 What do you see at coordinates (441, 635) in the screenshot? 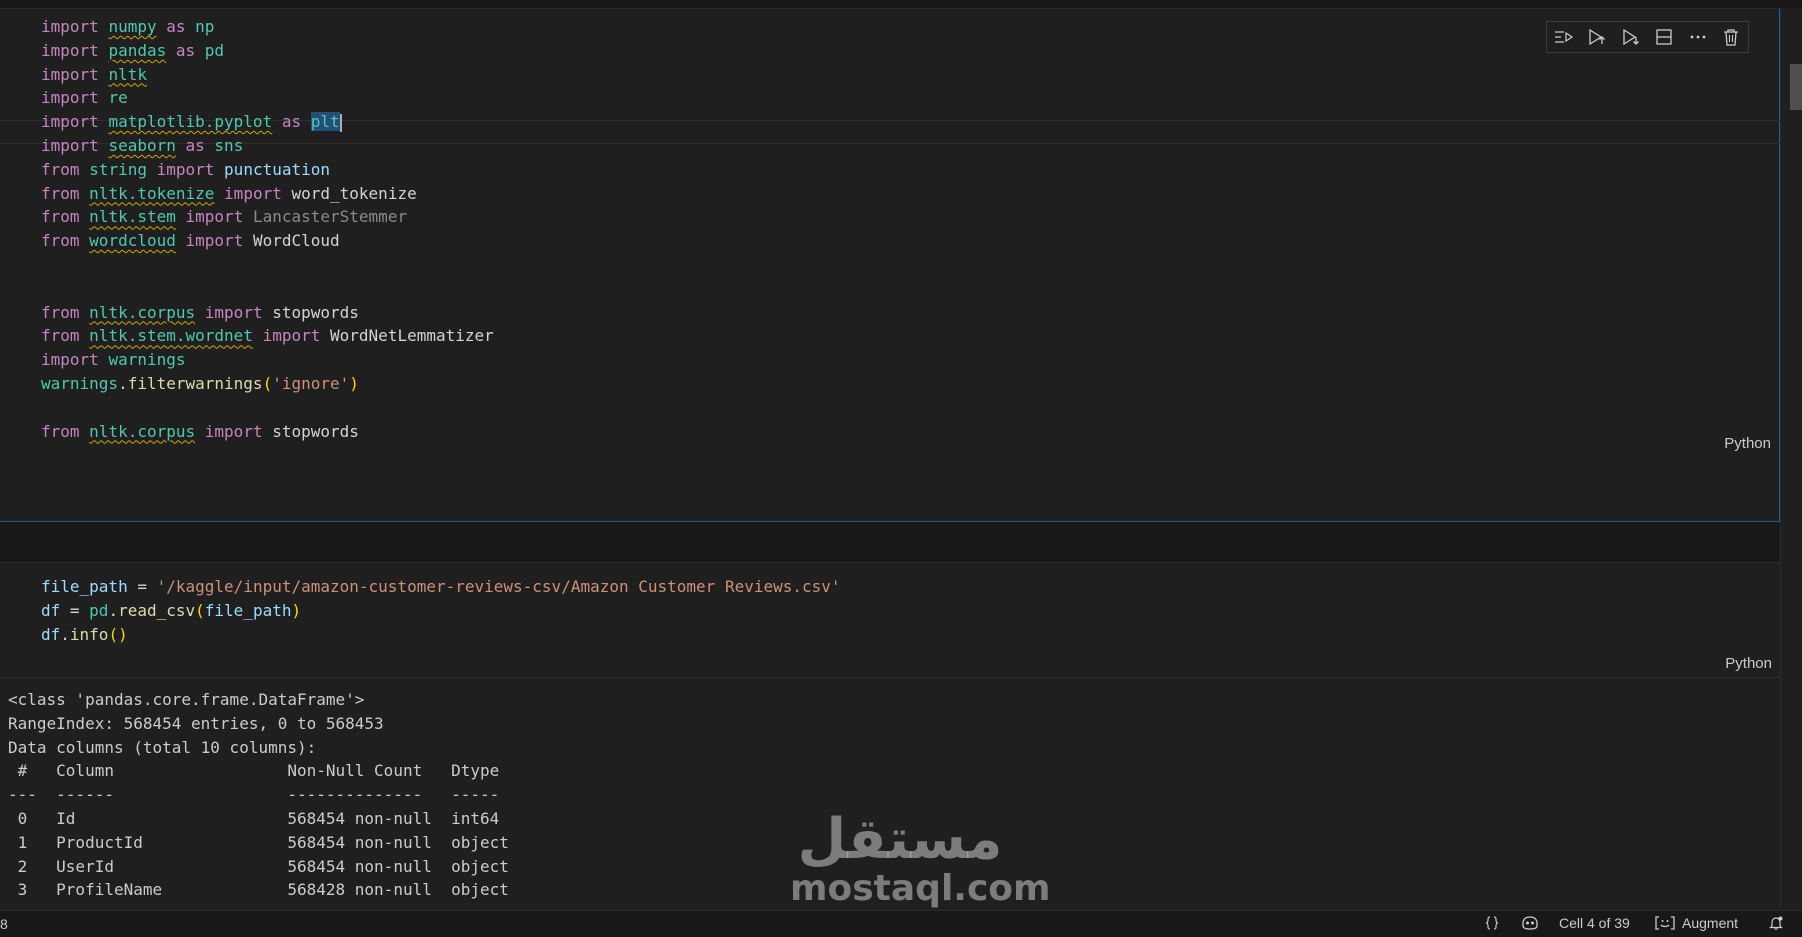
I see `code-line: df.info()` at bounding box center [441, 635].